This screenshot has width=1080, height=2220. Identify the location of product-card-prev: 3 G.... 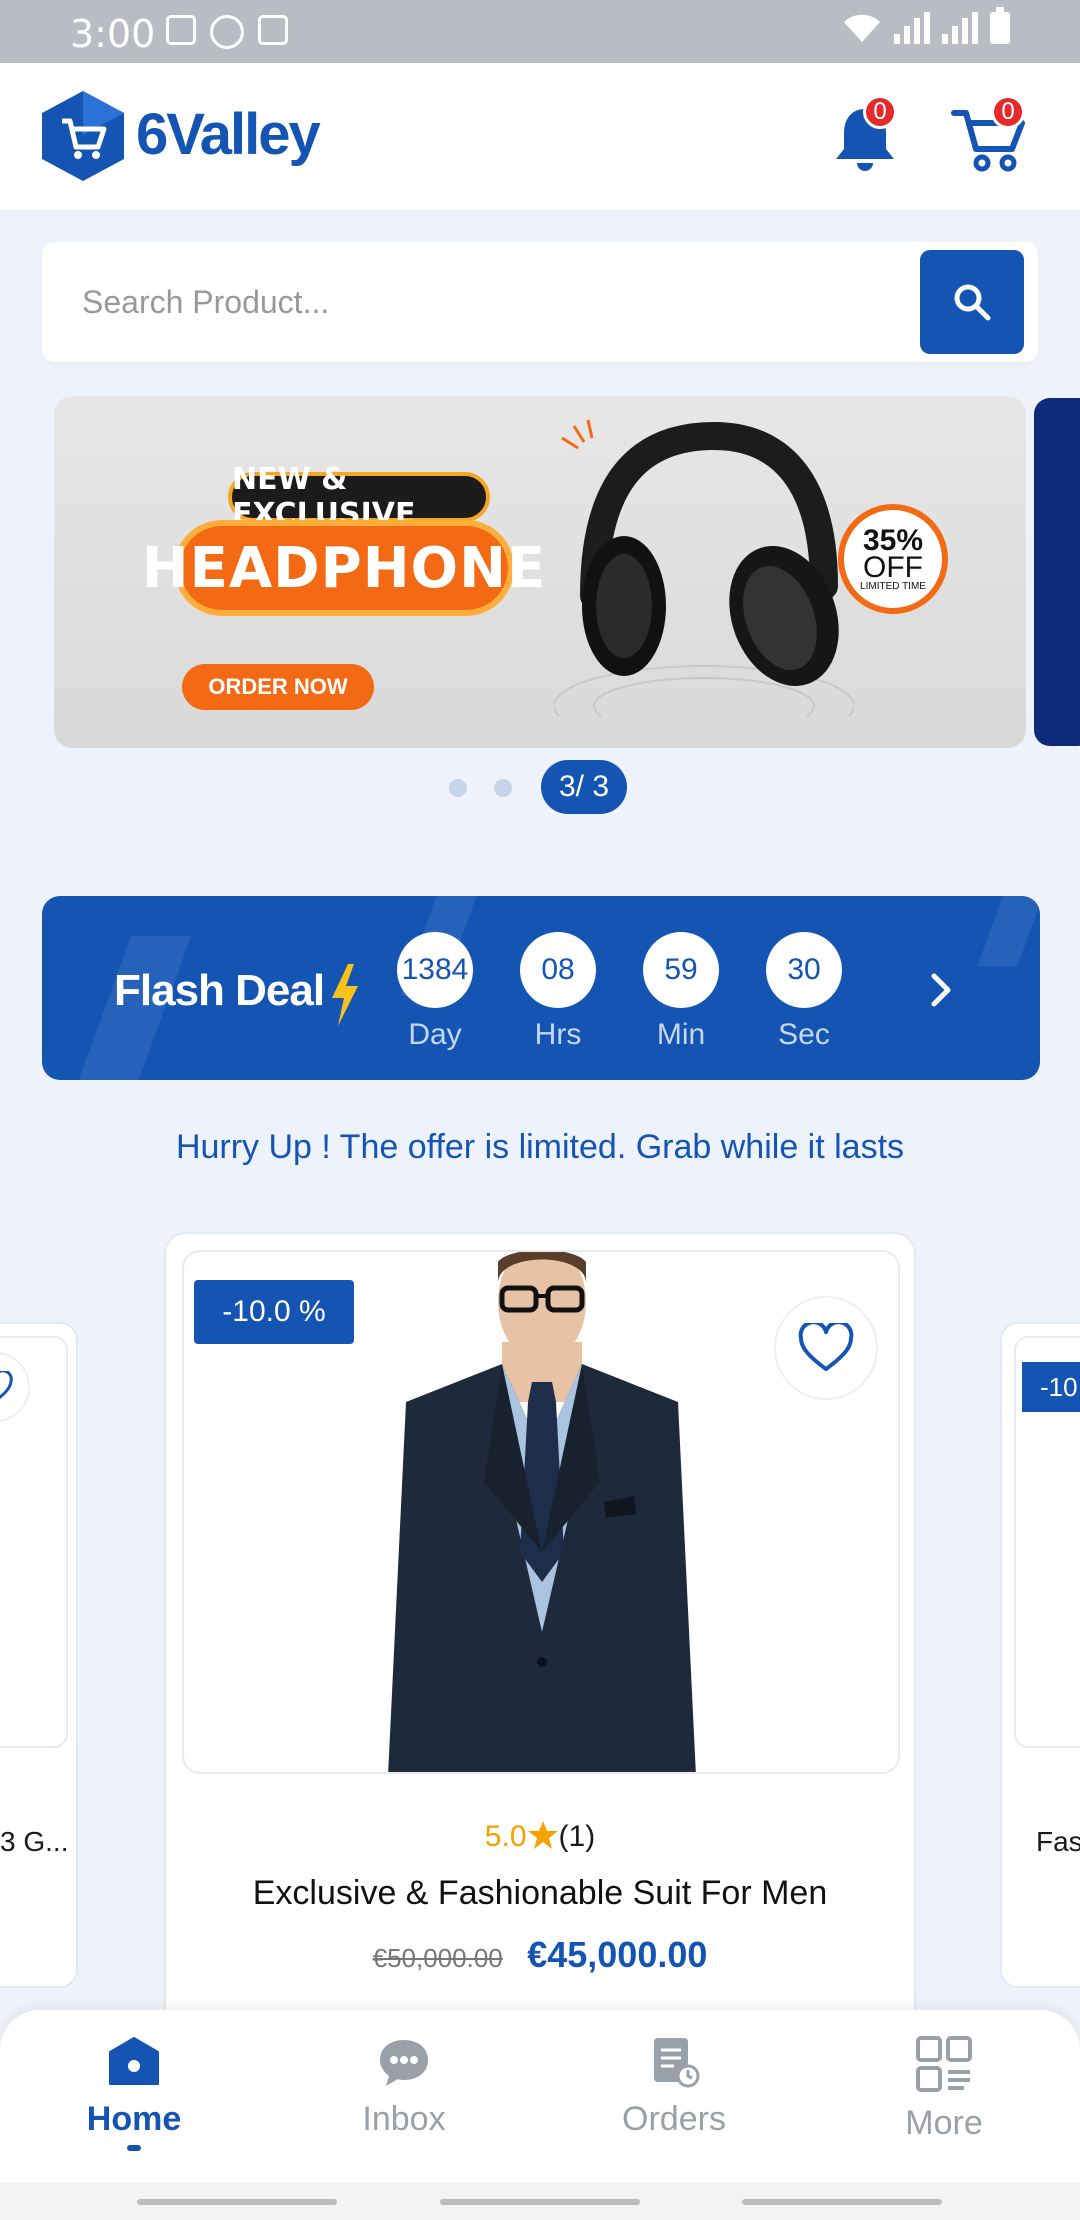
(39, 1655).